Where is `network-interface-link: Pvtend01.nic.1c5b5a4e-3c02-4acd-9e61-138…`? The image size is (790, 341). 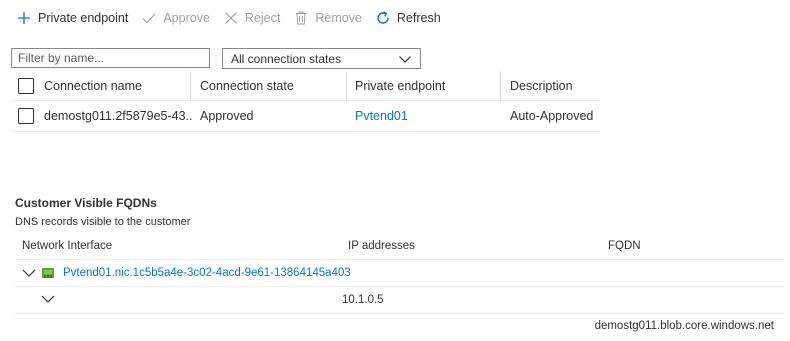 network-interface-link: Pvtend01.nic.1c5b5a4e-3c02-4acd-9e61-138… is located at coordinates (207, 273).